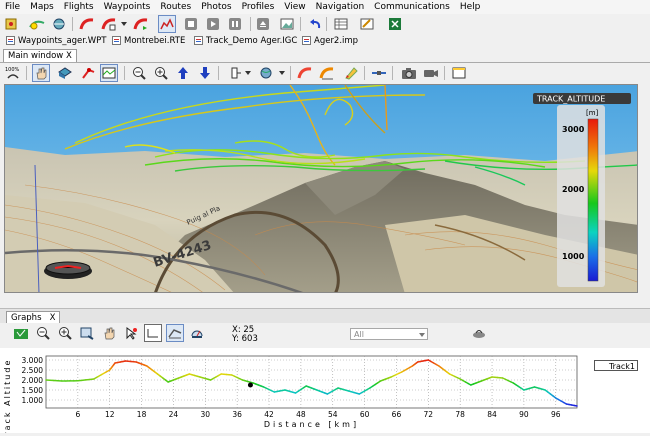 Image resolution: width=650 pixels, height=436 pixels. I want to click on menu-item: Flights, so click(79, 7).